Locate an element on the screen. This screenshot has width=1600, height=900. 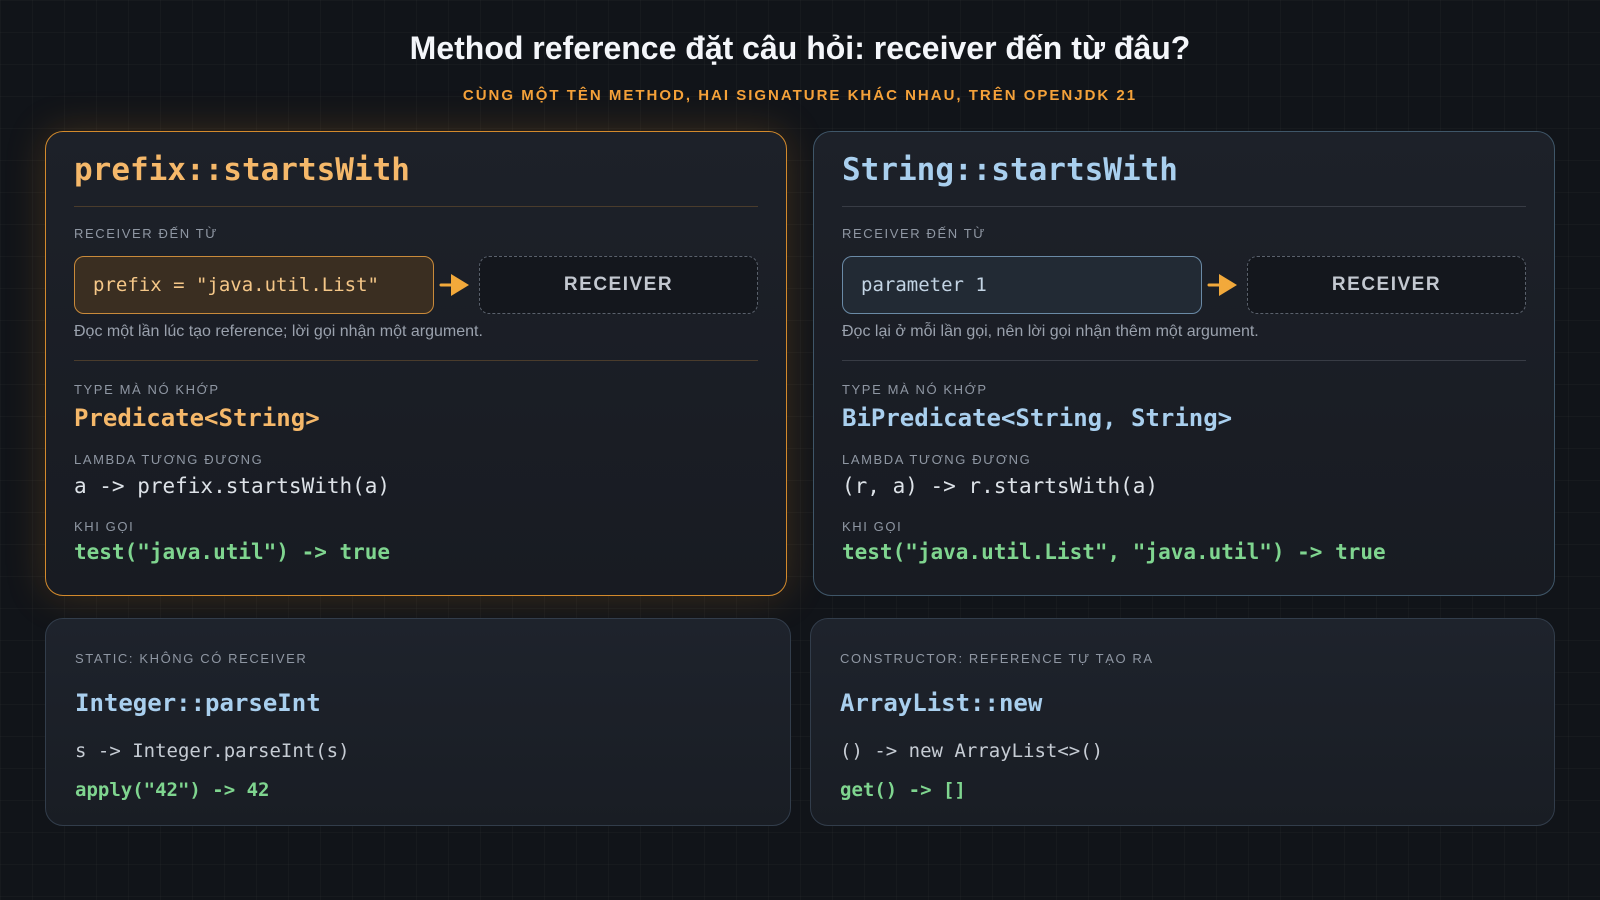
equivalent-lambda: a -> prefix.startsWith(a) is located at coordinates (232, 486).